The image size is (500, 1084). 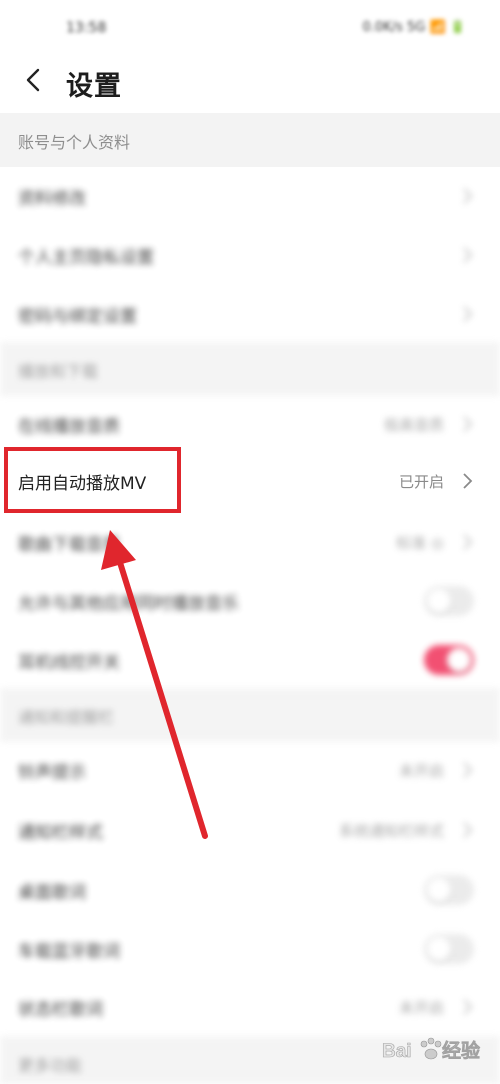 What do you see at coordinates (58, 371) in the screenshot?
I see `section-header-label: 播放和下载` at bounding box center [58, 371].